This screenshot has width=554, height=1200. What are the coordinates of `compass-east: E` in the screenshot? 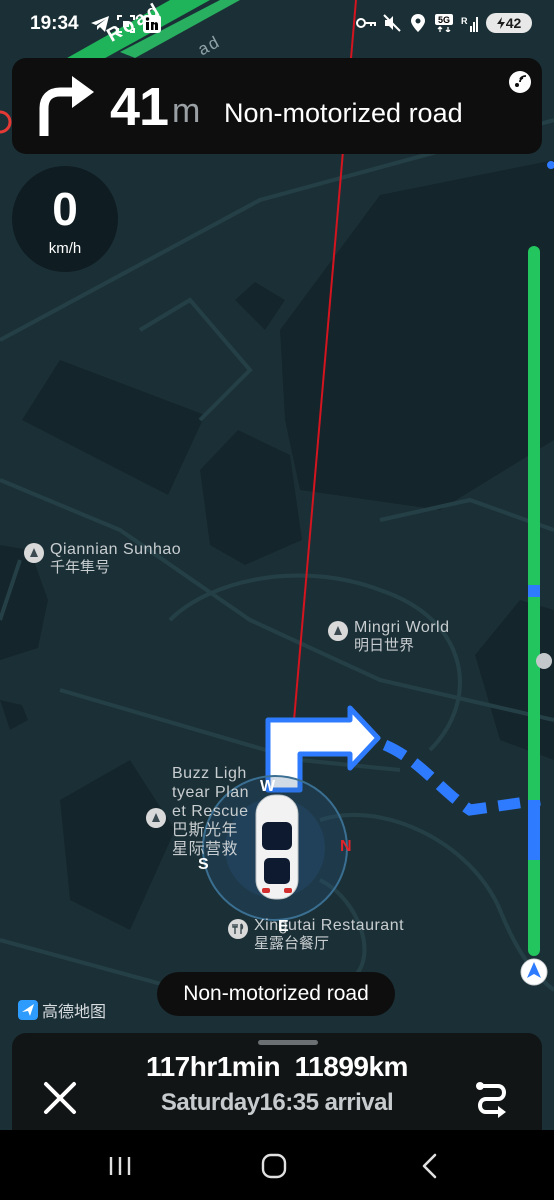 It's located at (283, 926).